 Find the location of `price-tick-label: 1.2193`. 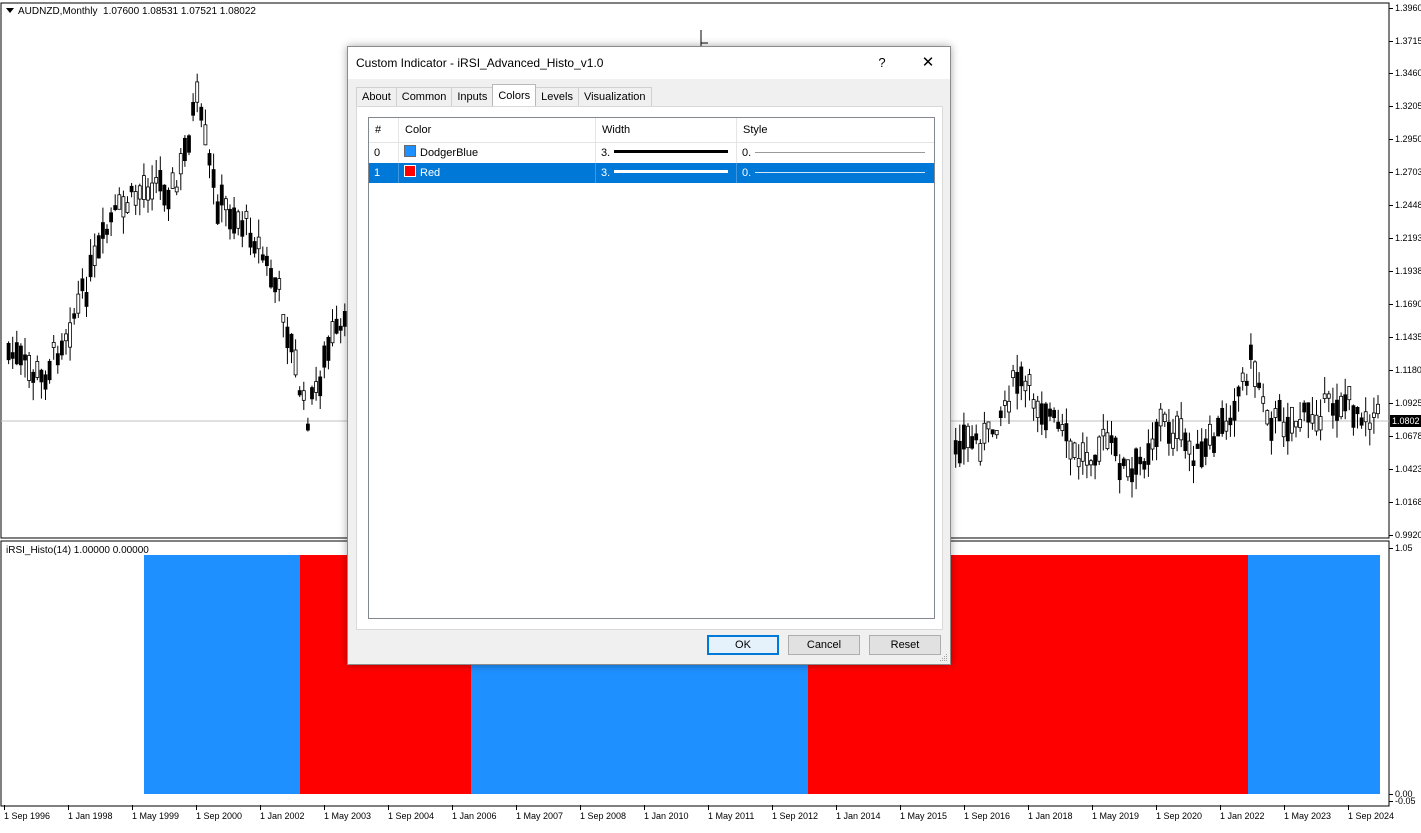

price-tick-label: 1.2193 is located at coordinates (1405, 238).